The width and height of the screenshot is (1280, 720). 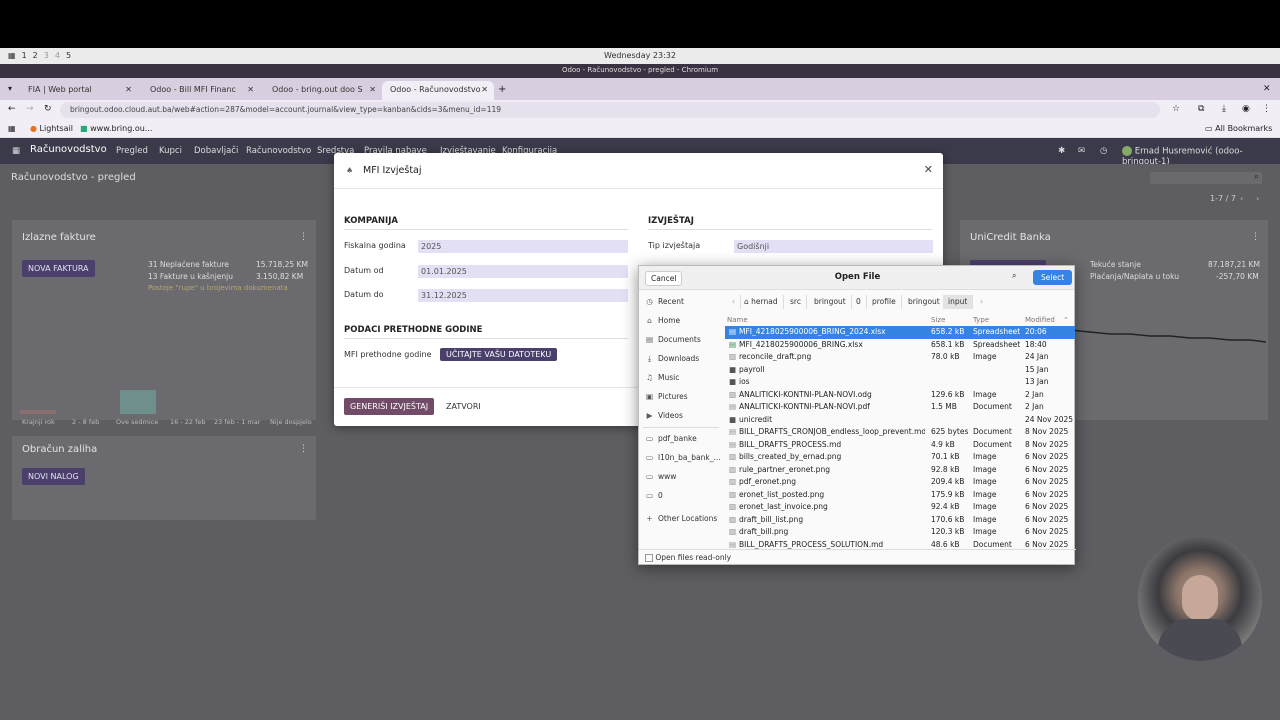 What do you see at coordinates (664, 301) in the screenshot?
I see `place-recent: ◷ Recent` at bounding box center [664, 301].